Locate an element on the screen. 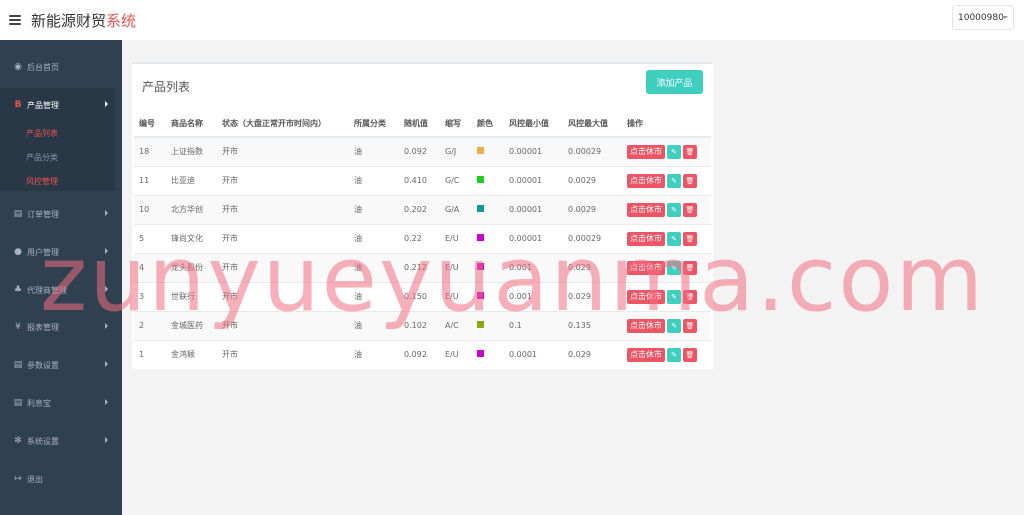 The image size is (1024, 515). cell-risk-max: 0.0029 is located at coordinates (592, 209).